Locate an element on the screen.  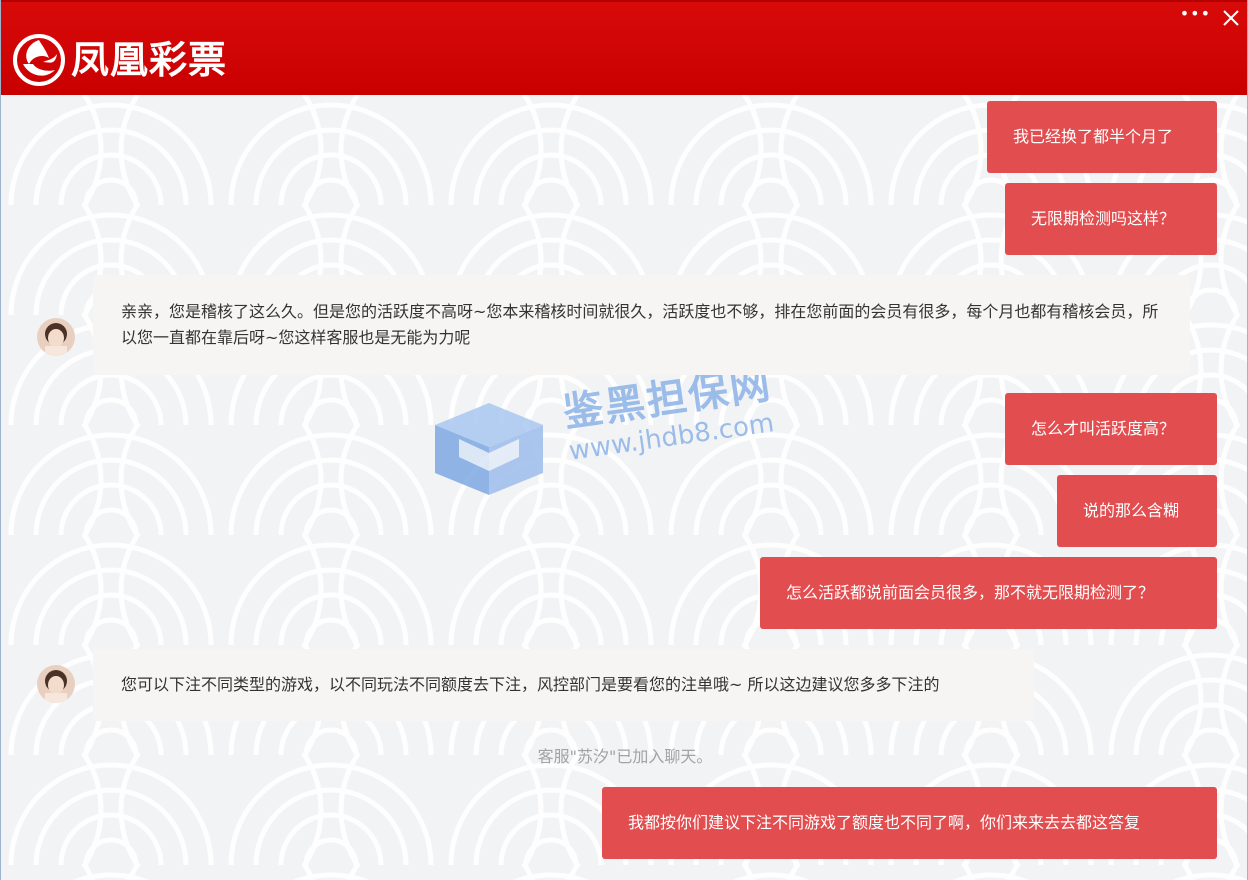
system-note: 客服"苏汐"已加入聊天。 is located at coordinates (625, 756).